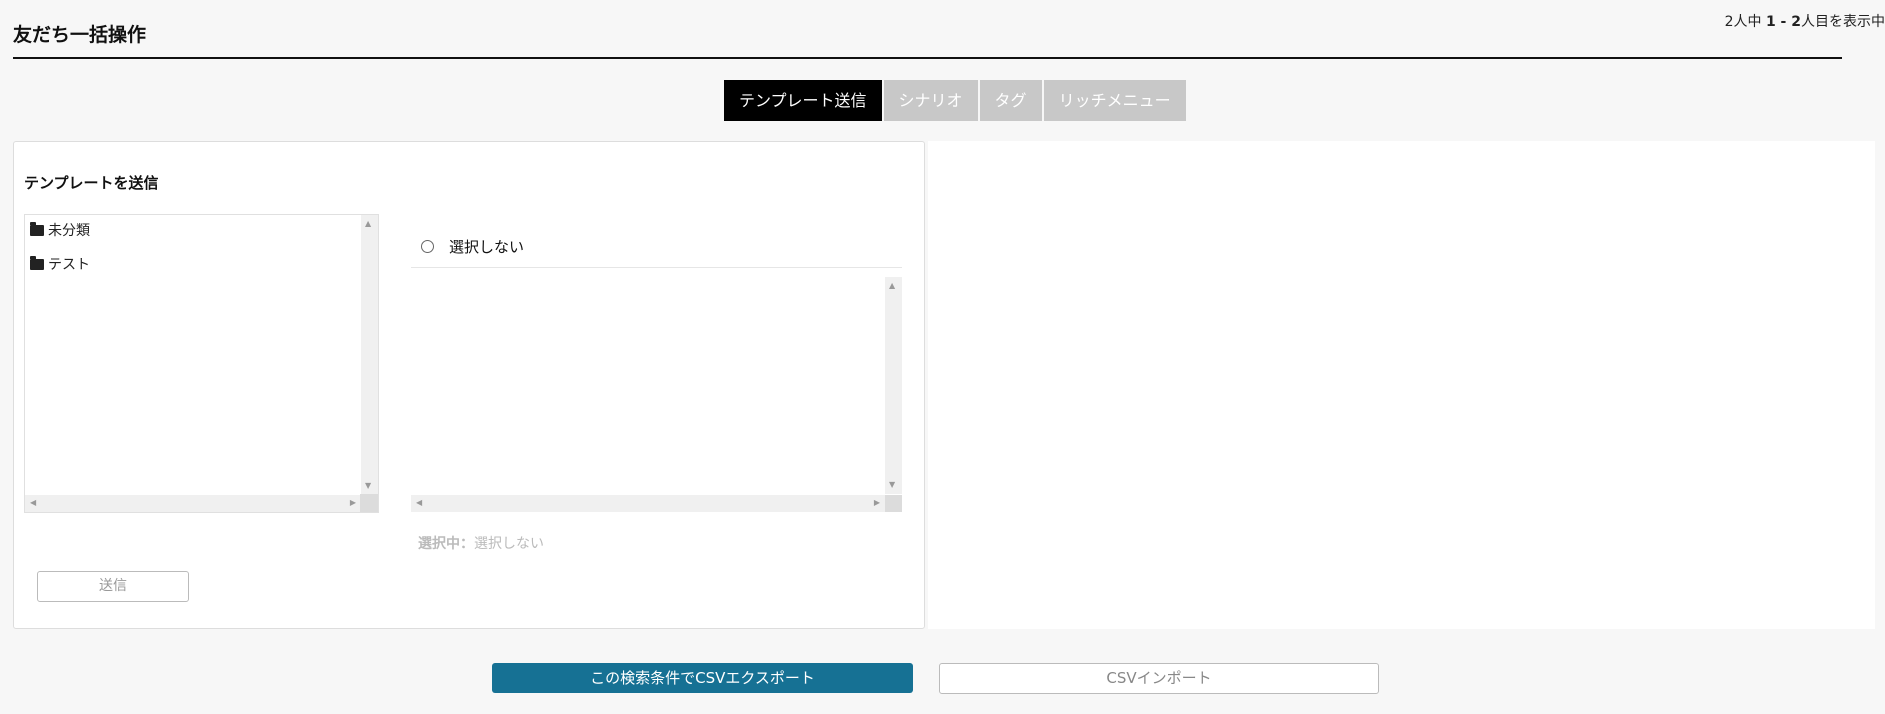 The image size is (1885, 714). I want to click on template-list: ▲ ▼ ◀ ▶, so click(656, 394).